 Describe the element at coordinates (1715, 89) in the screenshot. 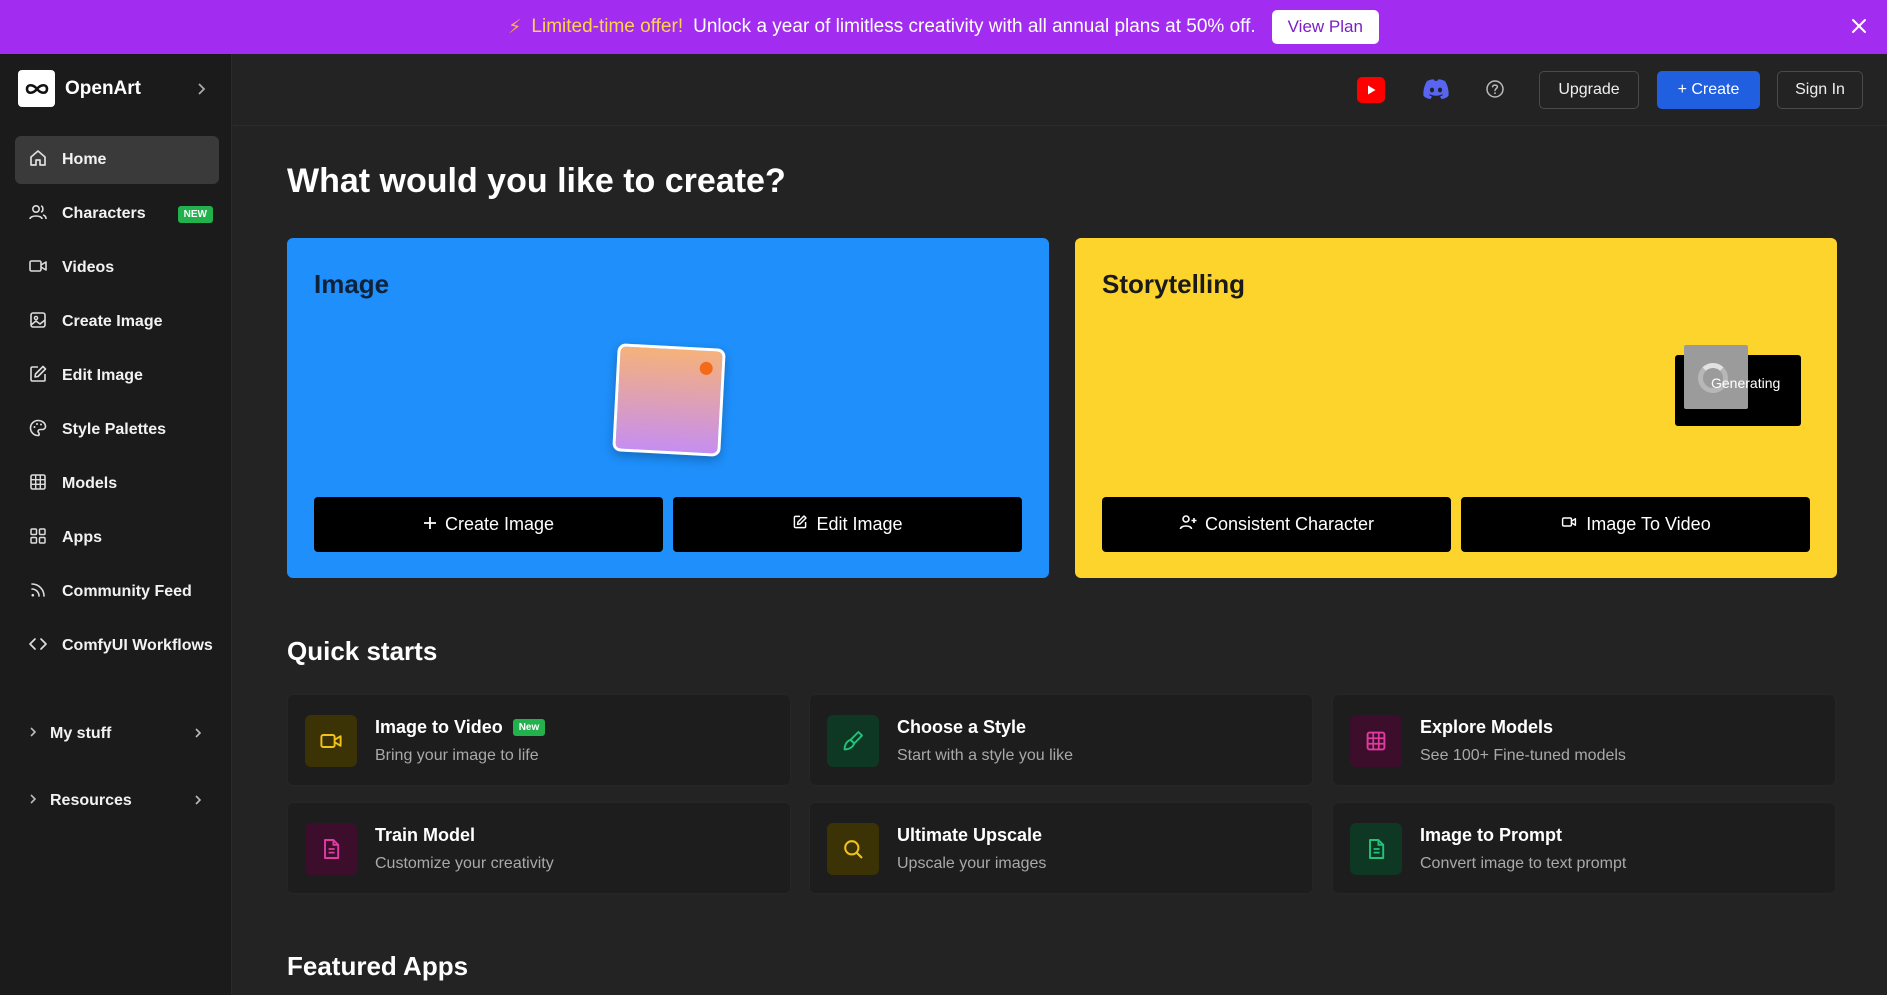

I see `create-button-label: Create` at that location.